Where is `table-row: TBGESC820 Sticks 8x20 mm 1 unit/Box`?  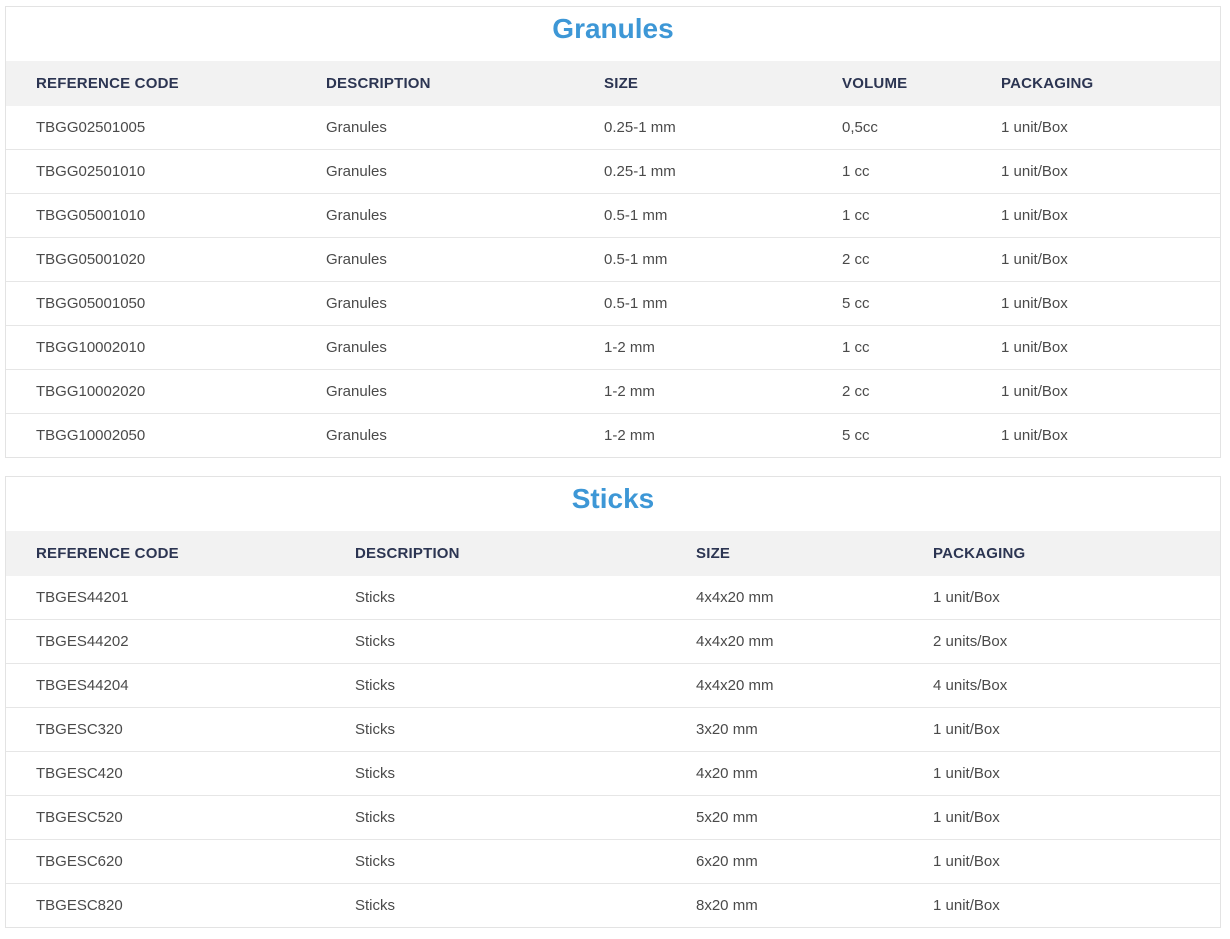
table-row: TBGESC820 Sticks 8x20 mm 1 unit/Box is located at coordinates (613, 906).